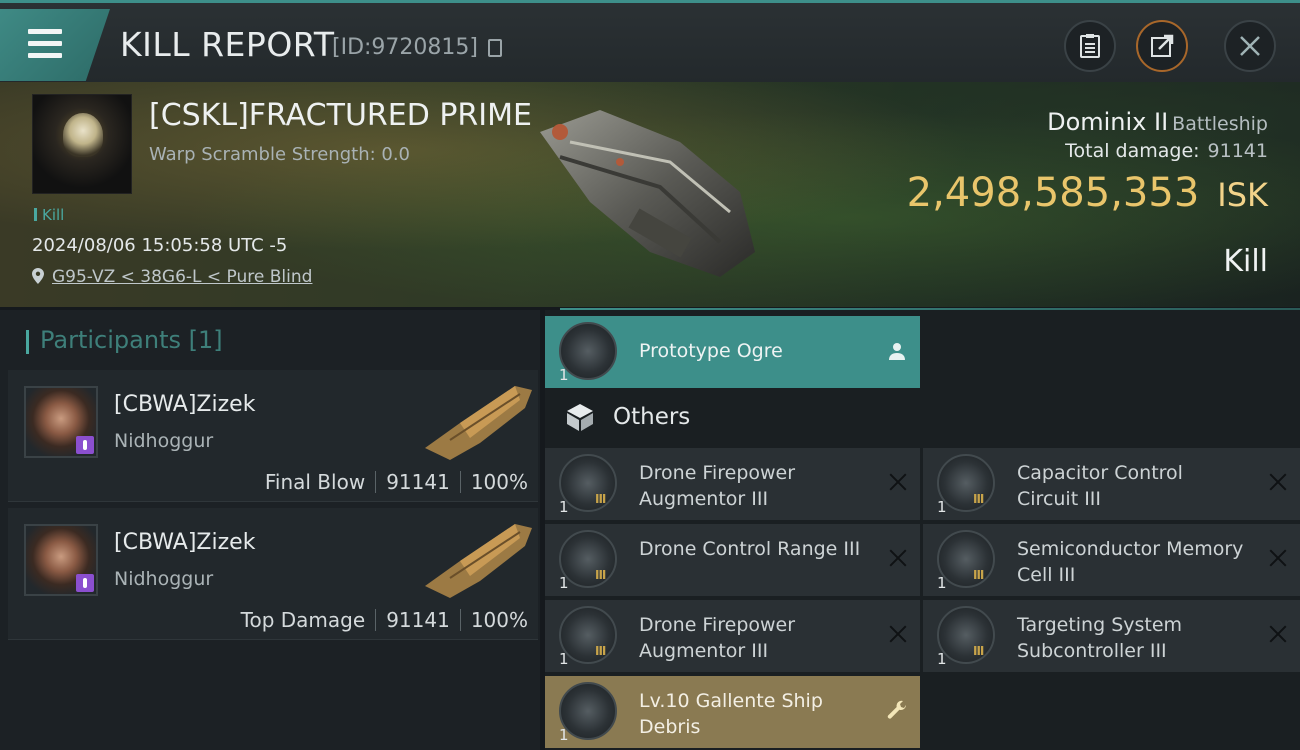 This screenshot has height=750, width=1300. I want to click on others-section-header: Others, so click(732, 419).